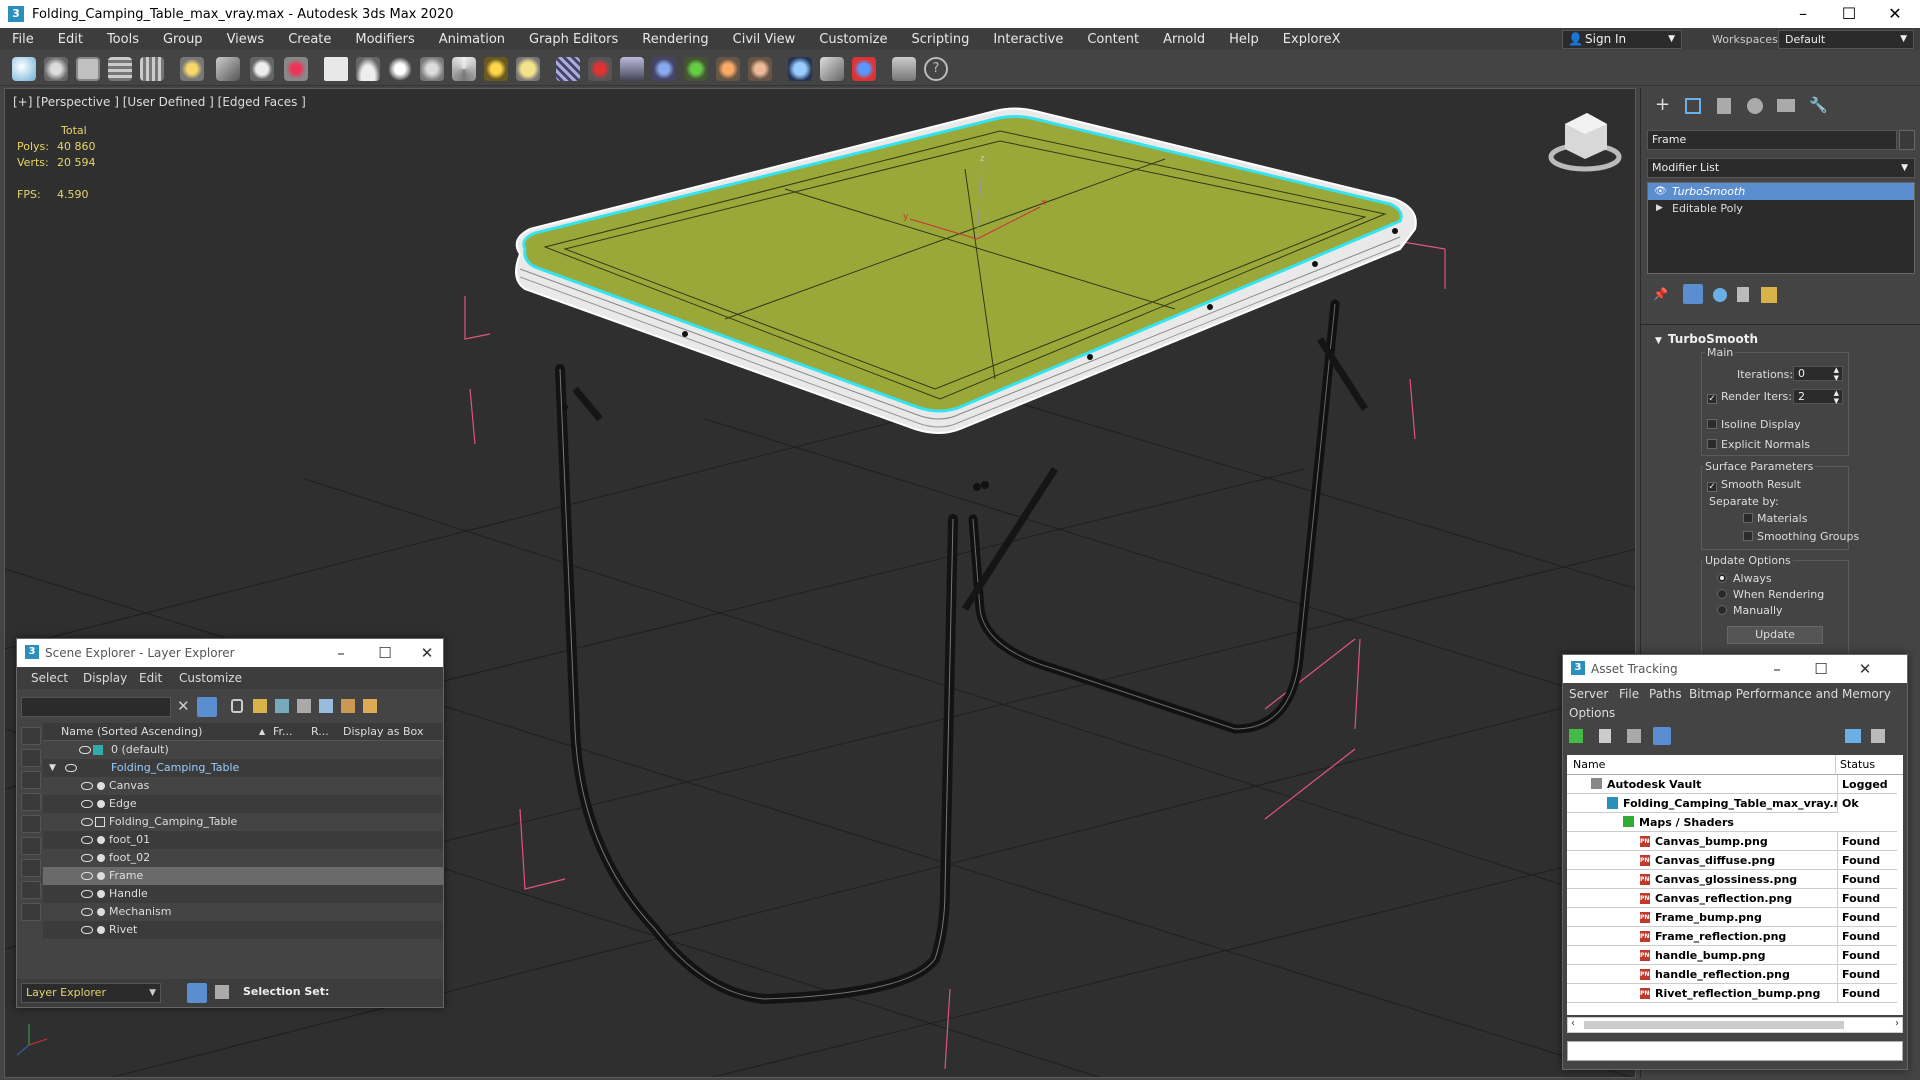 The image size is (1920, 1080). Describe the element at coordinates (1735, 1051) in the screenshot. I see `asset-path-field` at that location.